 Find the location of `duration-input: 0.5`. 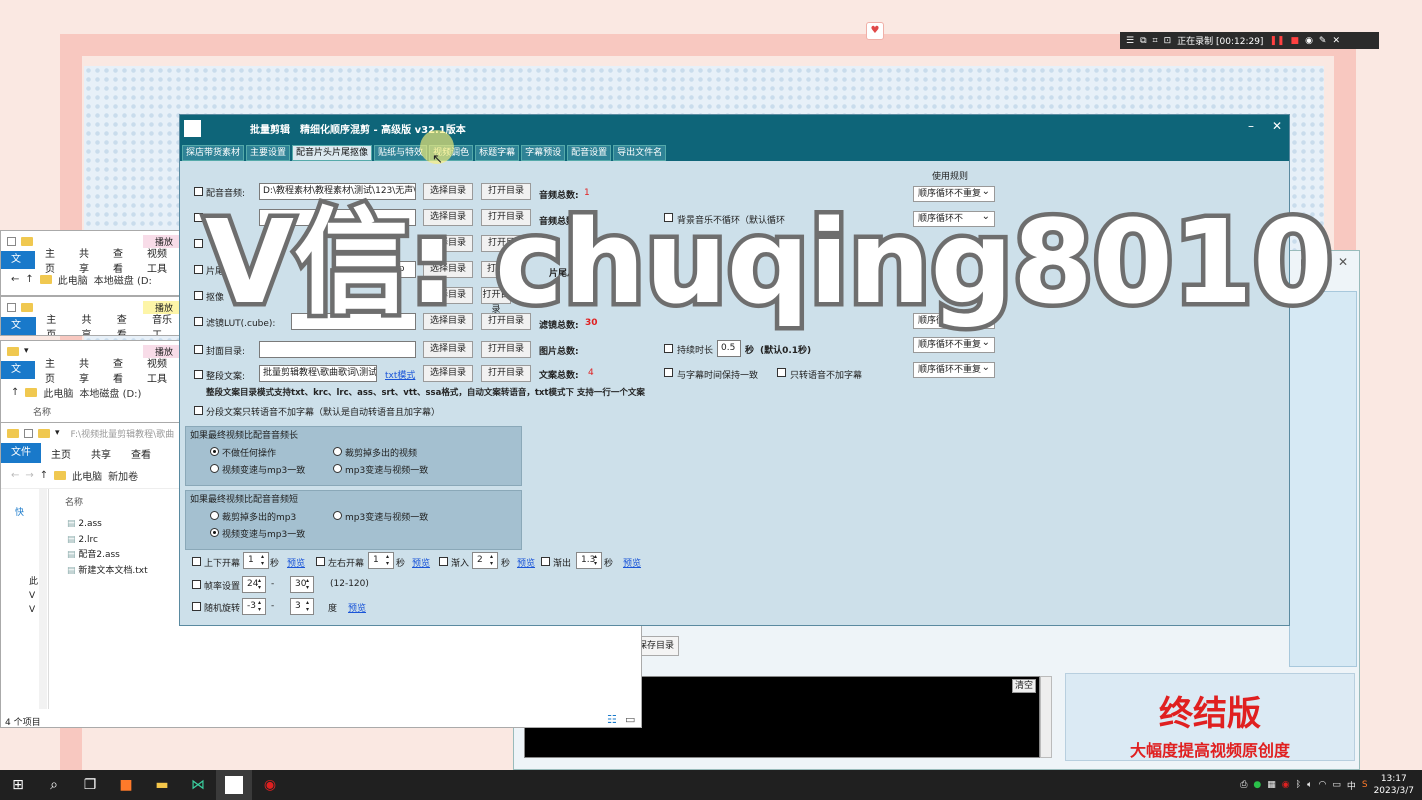

duration-input: 0.5 is located at coordinates (729, 348).